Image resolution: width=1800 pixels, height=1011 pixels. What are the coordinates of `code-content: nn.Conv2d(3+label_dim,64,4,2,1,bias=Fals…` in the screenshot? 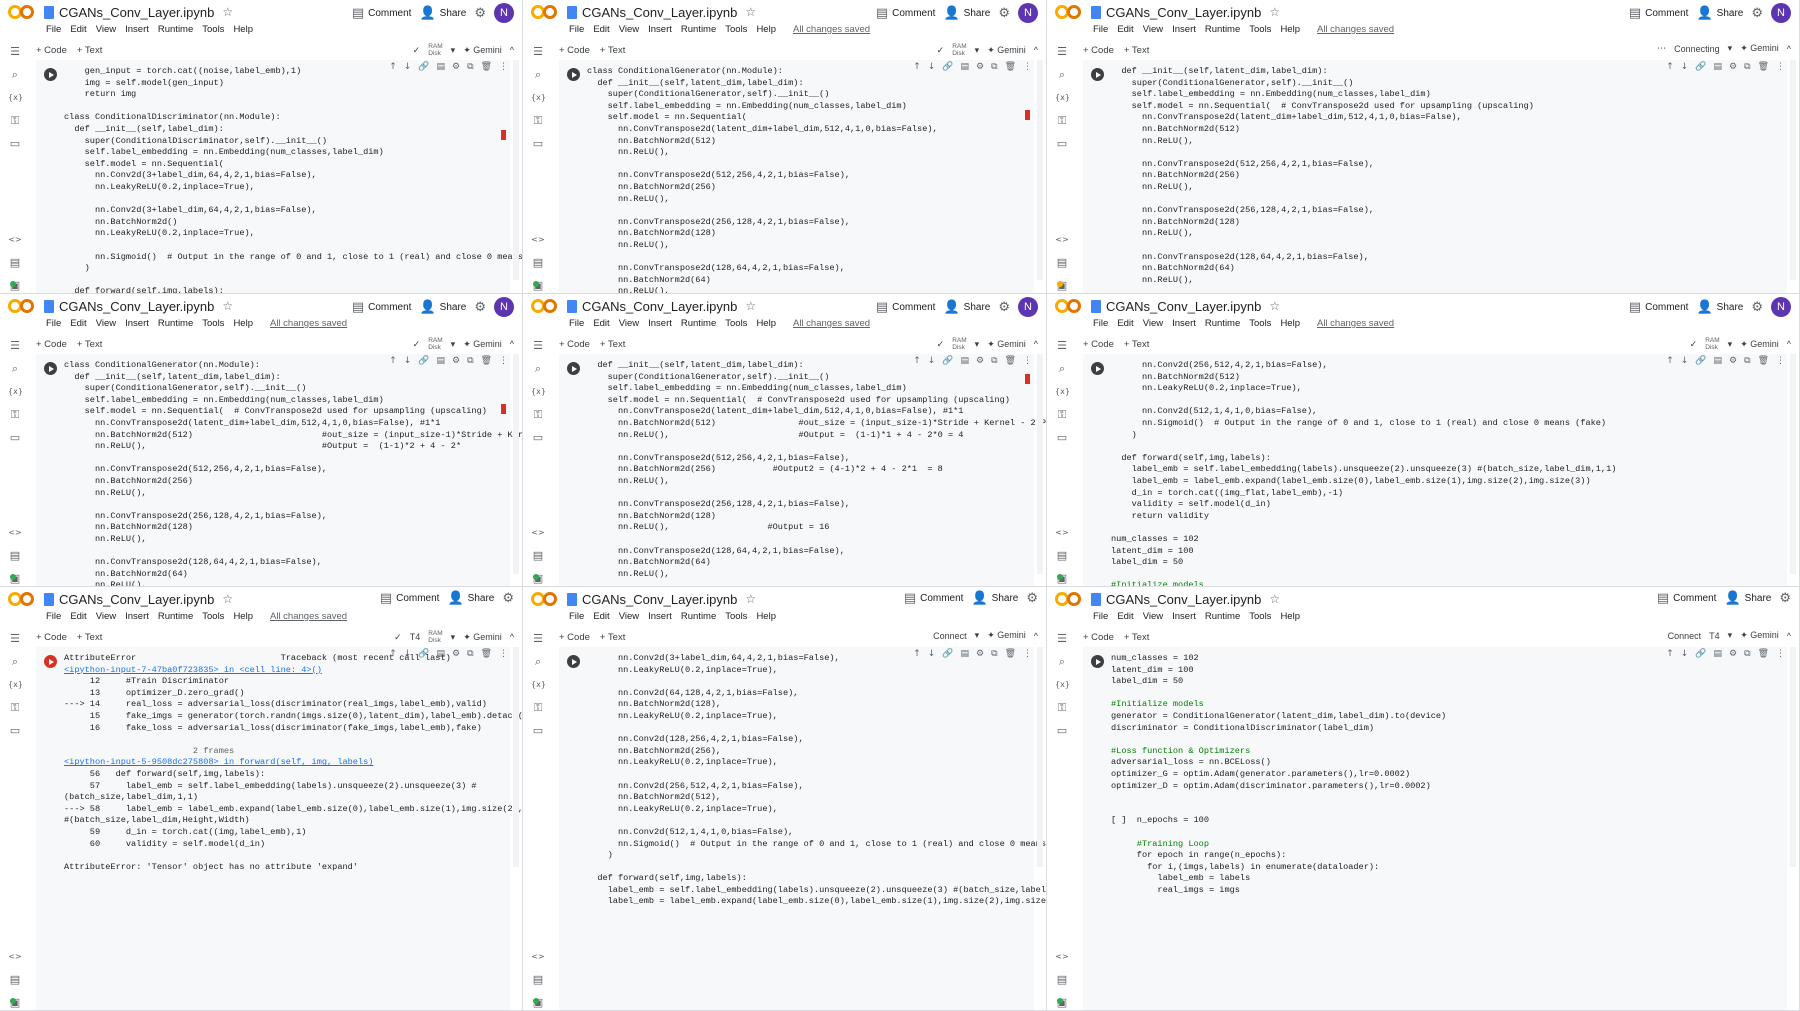 It's located at (816, 780).